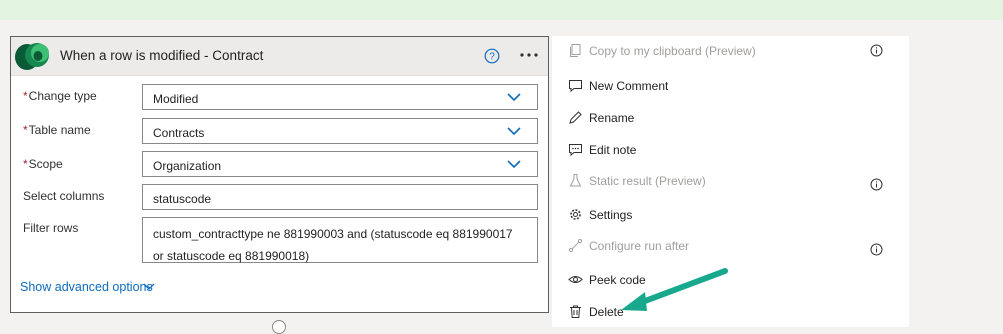  Describe the element at coordinates (730, 150) in the screenshot. I see `menu-item-edit-note: Edit note` at that location.